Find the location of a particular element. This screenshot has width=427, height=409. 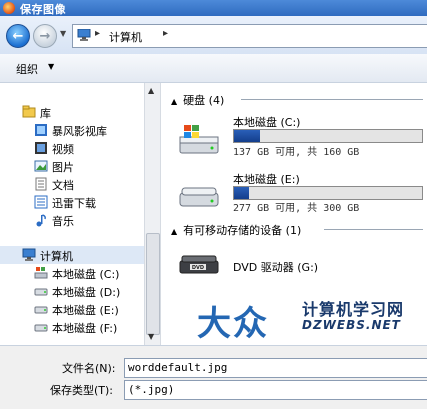

sidebar-item-documents: 文档 is located at coordinates (72, 184).